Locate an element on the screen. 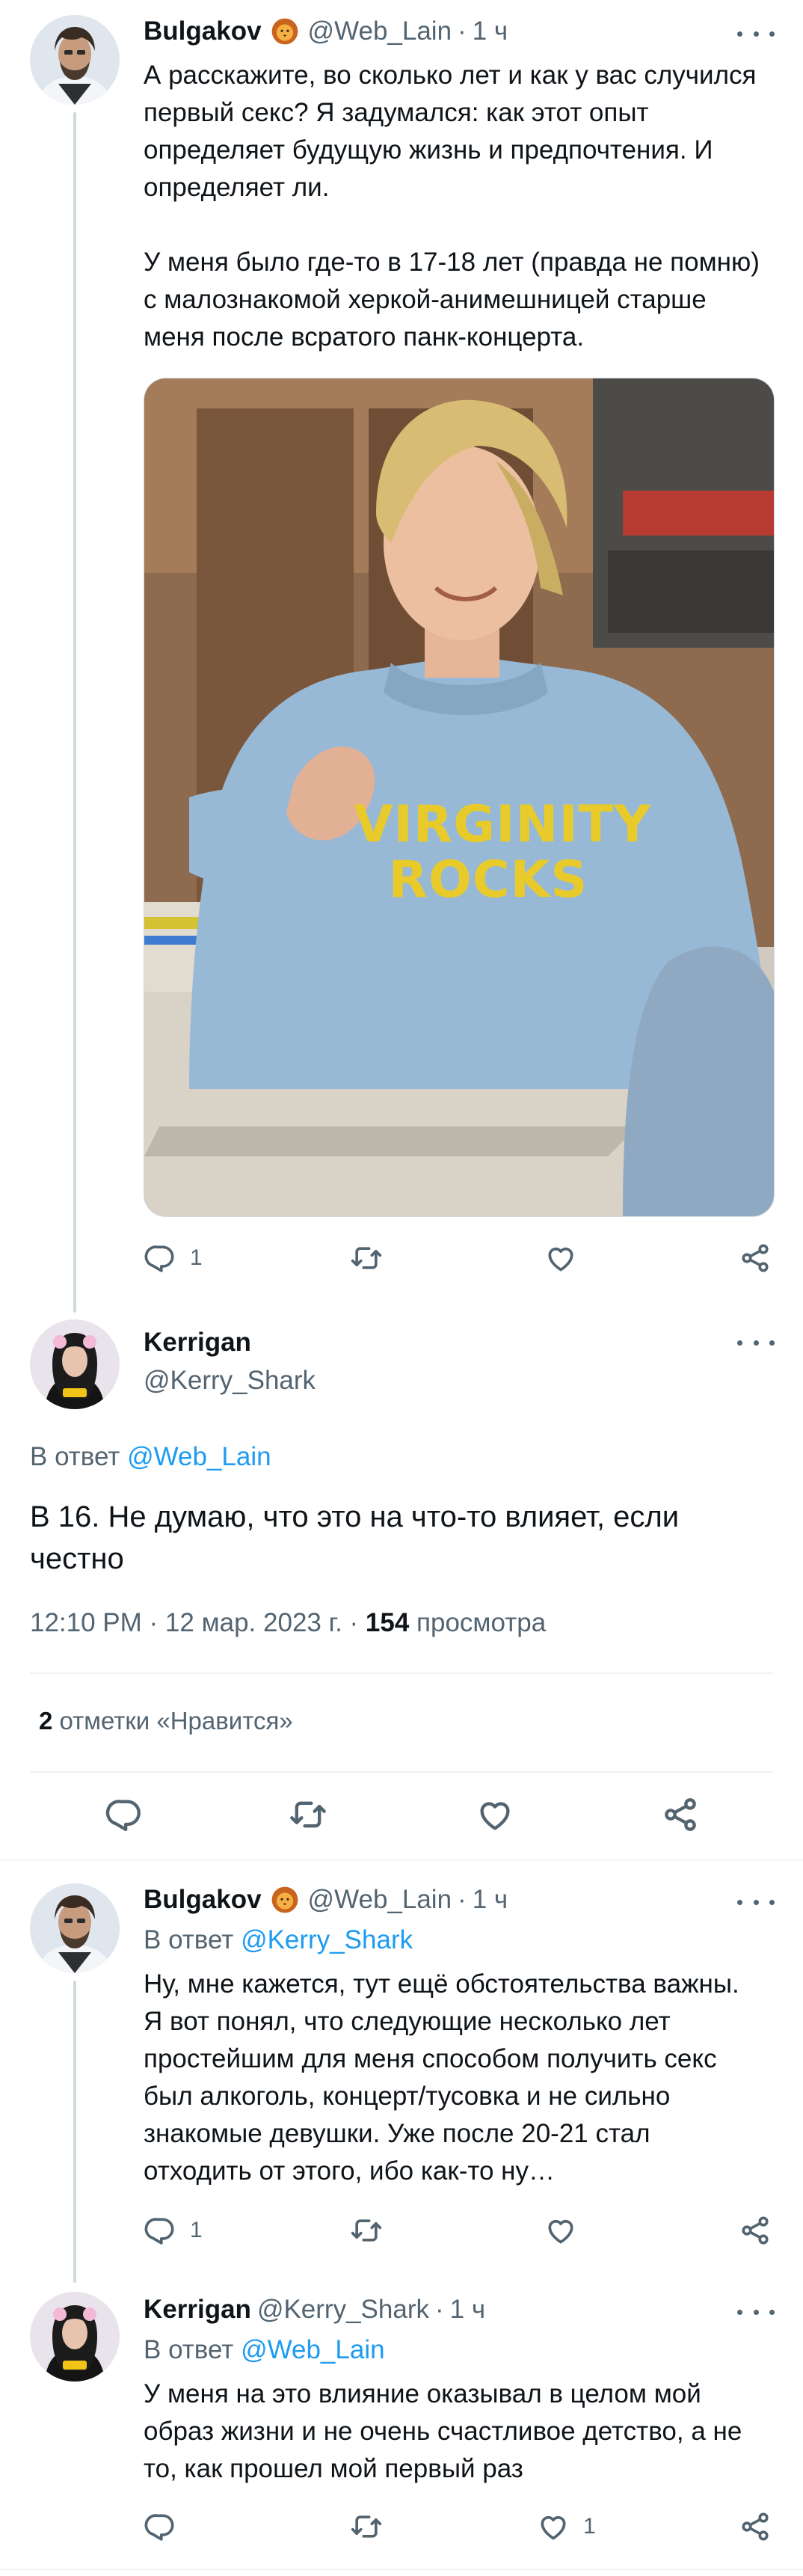 The width and height of the screenshot is (803, 2576). shirt-text-line-1: VIRGINITY is located at coordinates (503, 824).